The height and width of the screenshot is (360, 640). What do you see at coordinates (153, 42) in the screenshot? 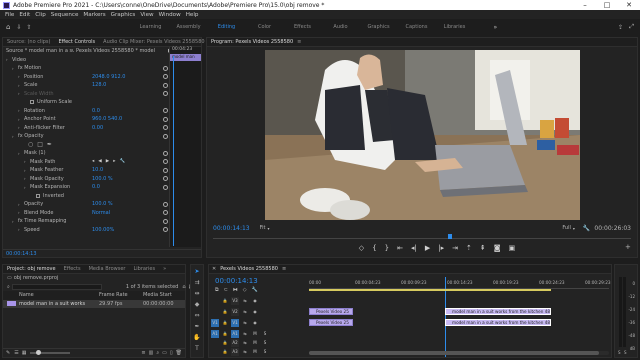
I see `tab-audio-clip-mixer: Audio Clip Mixer: Pexels Videos 2558580` at bounding box center [153, 42].